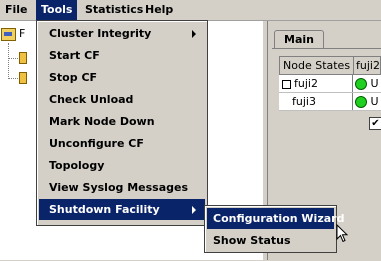 The width and height of the screenshot is (381, 261). What do you see at coordinates (316, 65) in the screenshot?
I see `column-header-node-states: Node States` at bounding box center [316, 65].